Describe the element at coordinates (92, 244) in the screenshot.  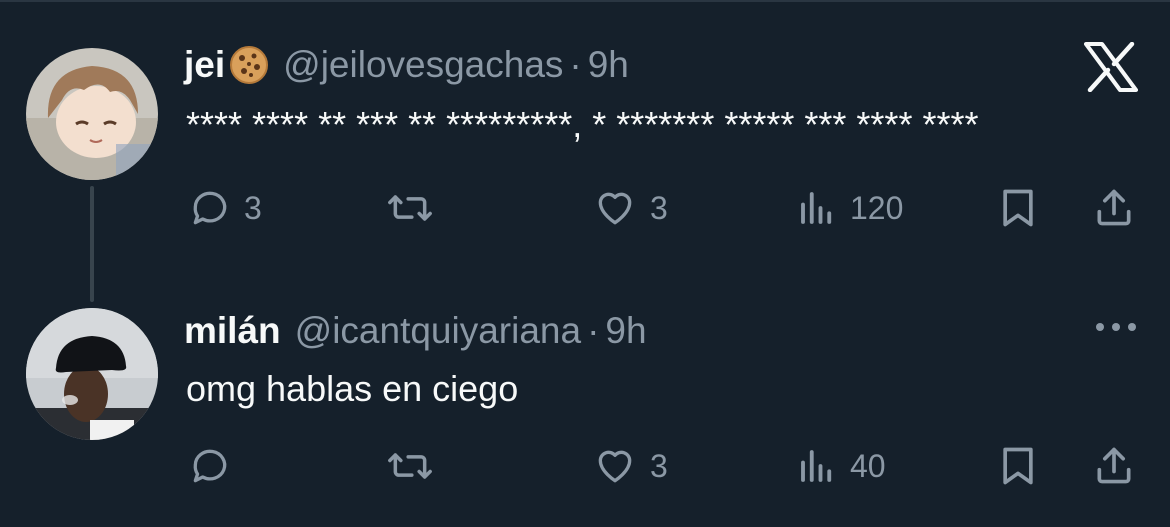
I see `thread-connector` at that location.